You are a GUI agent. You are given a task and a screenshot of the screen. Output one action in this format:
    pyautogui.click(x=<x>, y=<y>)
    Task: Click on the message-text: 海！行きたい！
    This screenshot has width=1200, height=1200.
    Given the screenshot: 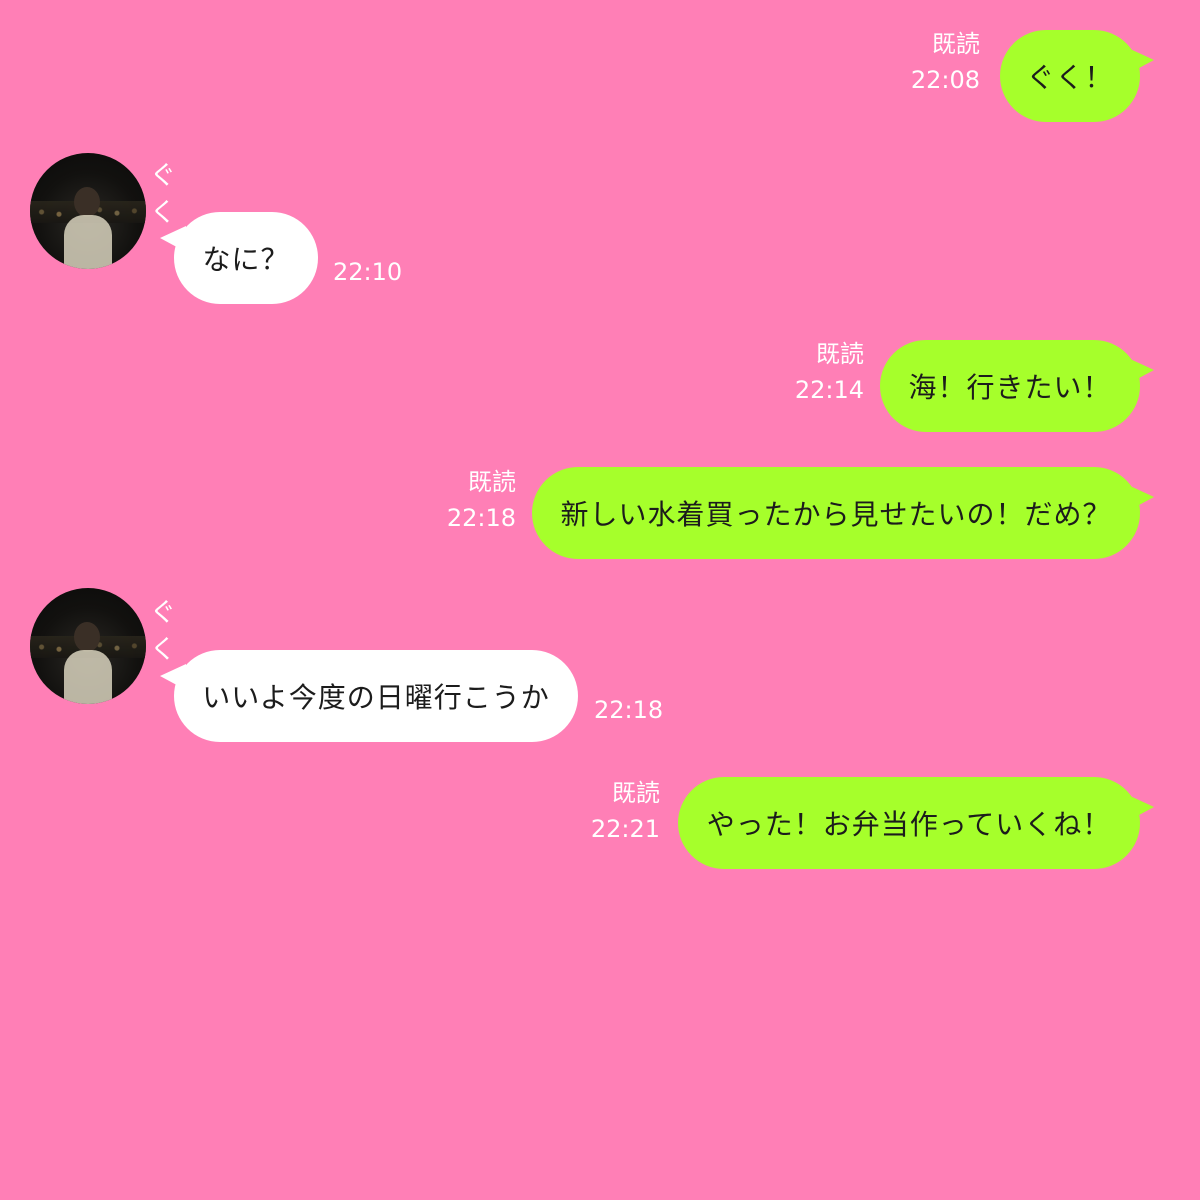 What is the action you would take?
    pyautogui.click(x=1010, y=387)
    